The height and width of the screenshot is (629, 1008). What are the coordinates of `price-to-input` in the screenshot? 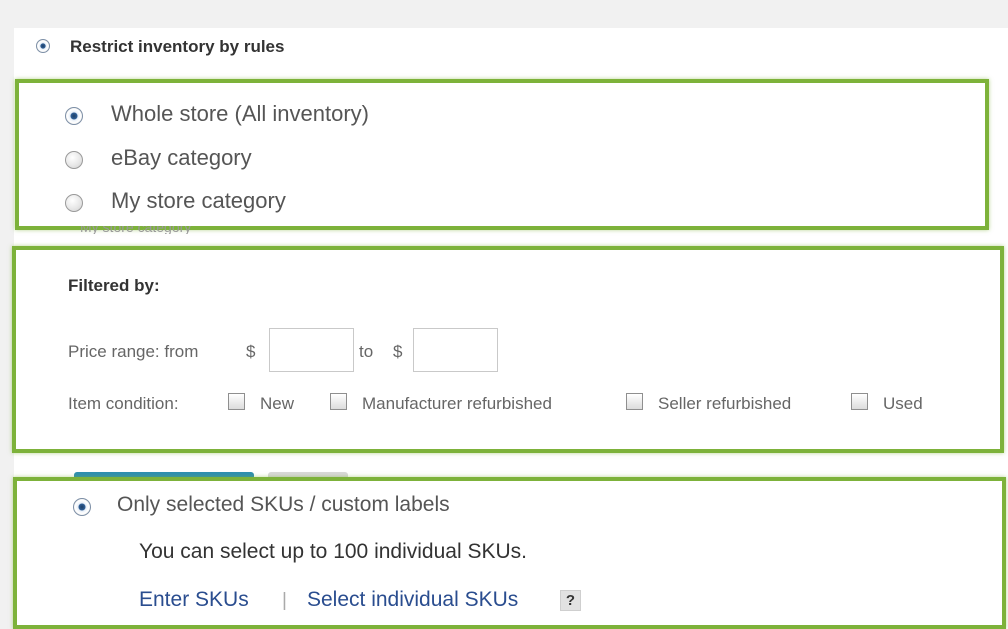 It's located at (455, 350).